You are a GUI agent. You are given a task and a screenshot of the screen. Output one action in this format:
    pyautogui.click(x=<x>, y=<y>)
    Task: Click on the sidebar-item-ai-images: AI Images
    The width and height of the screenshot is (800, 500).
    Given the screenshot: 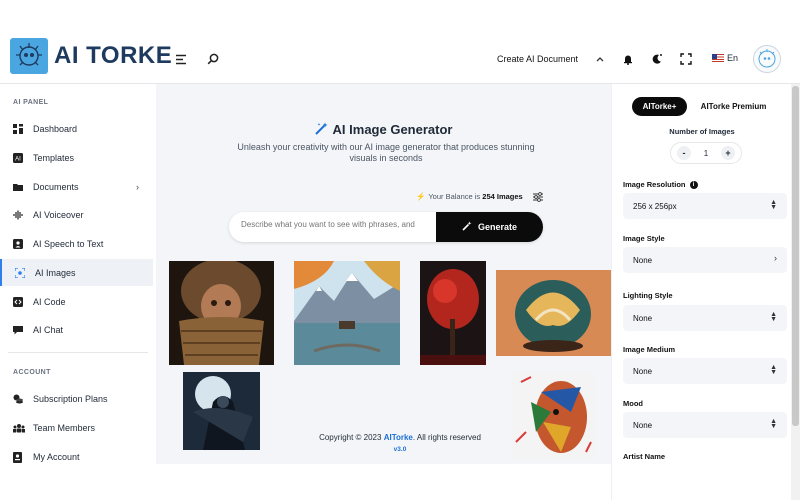 What is the action you would take?
    pyautogui.click(x=76, y=272)
    